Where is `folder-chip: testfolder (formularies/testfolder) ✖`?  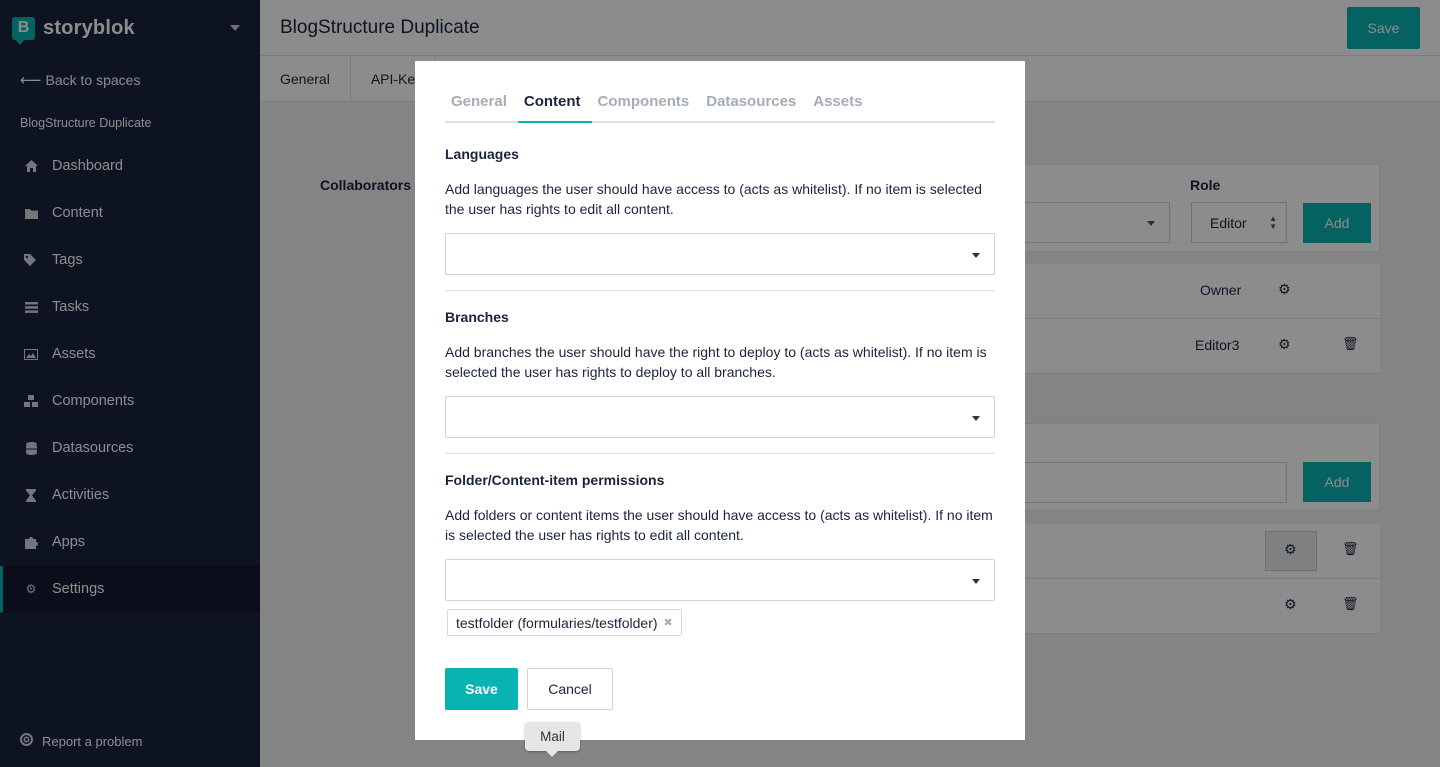 folder-chip: testfolder (formularies/testfolder) ✖ is located at coordinates (564, 622).